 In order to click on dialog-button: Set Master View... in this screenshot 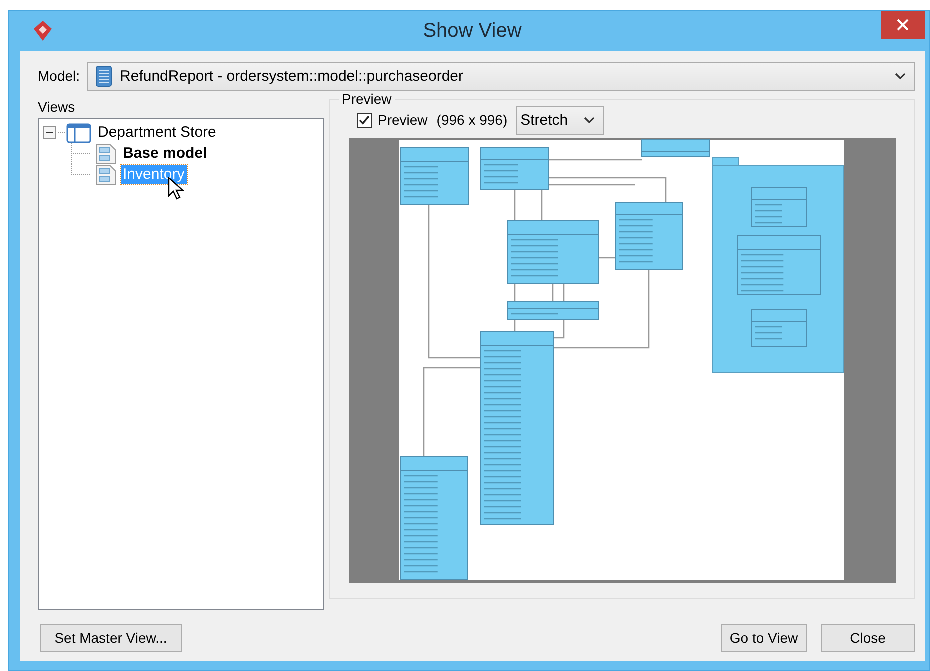, I will do `click(111, 638)`.